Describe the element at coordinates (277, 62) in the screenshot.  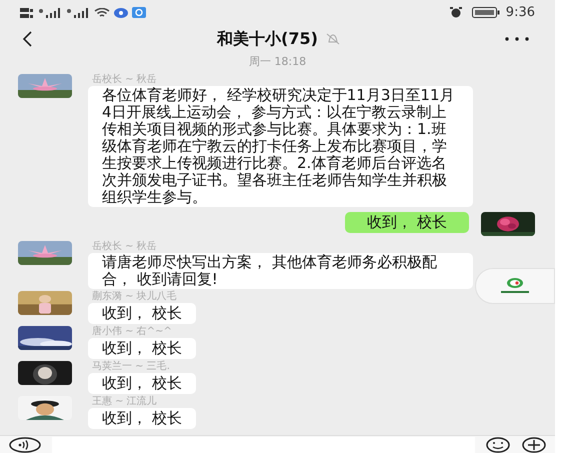
I see `timestamp: 周一 18:18` at that location.